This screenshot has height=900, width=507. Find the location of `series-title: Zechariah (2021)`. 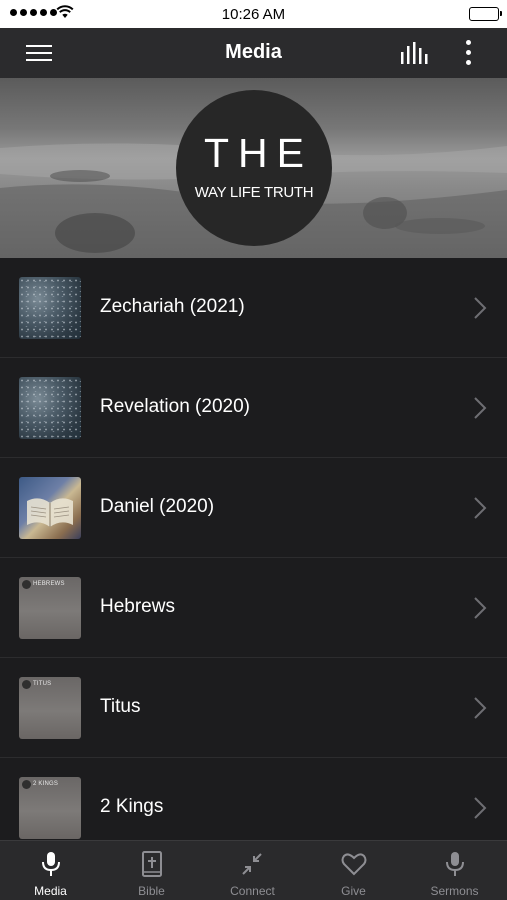

series-title: Zechariah (2021) is located at coordinates (172, 306).